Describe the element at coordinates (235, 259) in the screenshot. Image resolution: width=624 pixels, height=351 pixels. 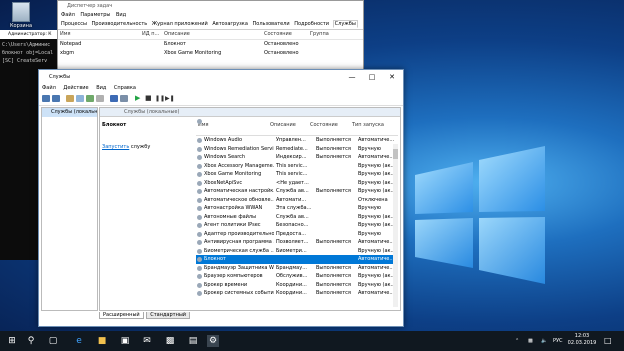
I see `cell-name: Блокнот` at that location.